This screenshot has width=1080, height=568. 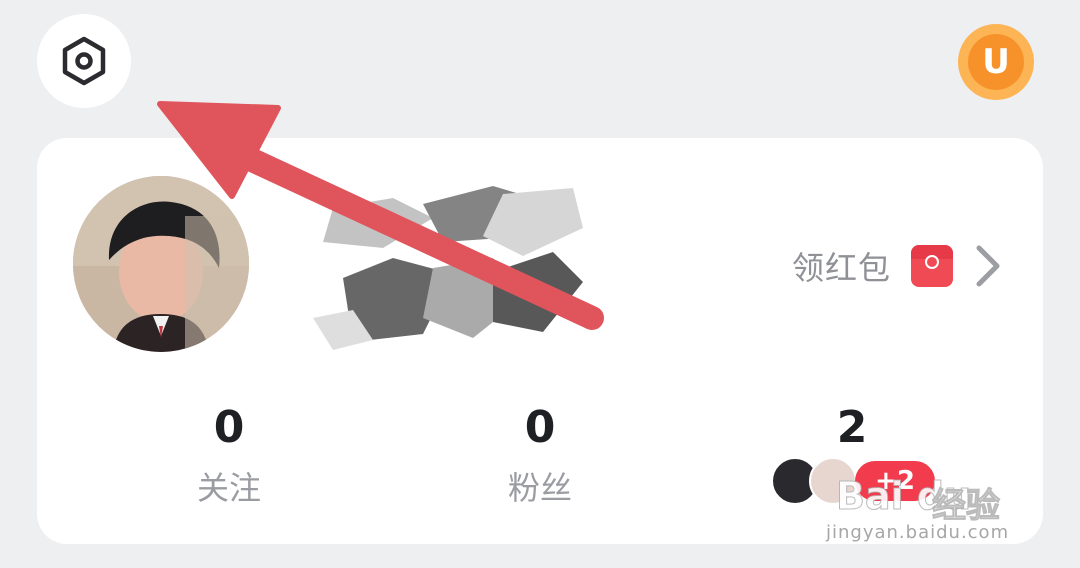 What do you see at coordinates (228, 488) in the screenshot?
I see `following-label: 关注` at bounding box center [228, 488].